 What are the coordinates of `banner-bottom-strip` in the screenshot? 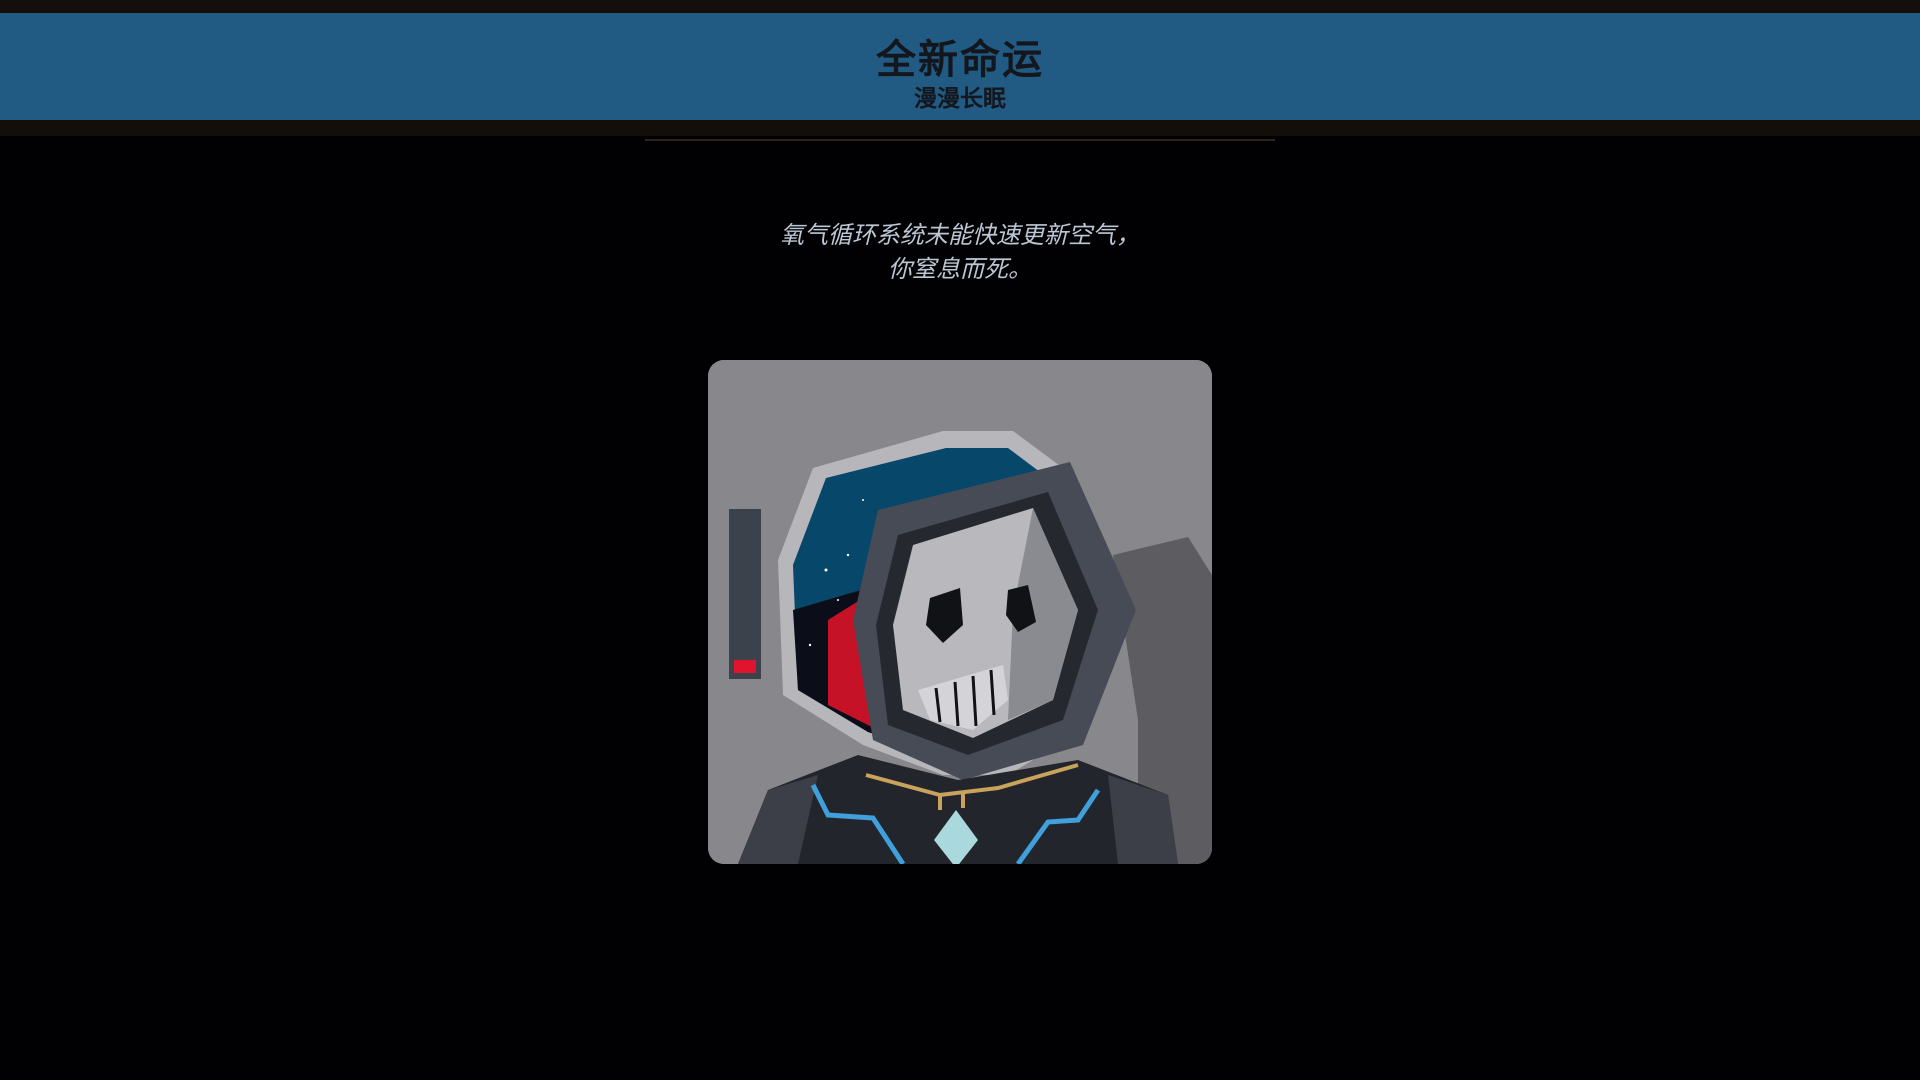 It's located at (960, 128).